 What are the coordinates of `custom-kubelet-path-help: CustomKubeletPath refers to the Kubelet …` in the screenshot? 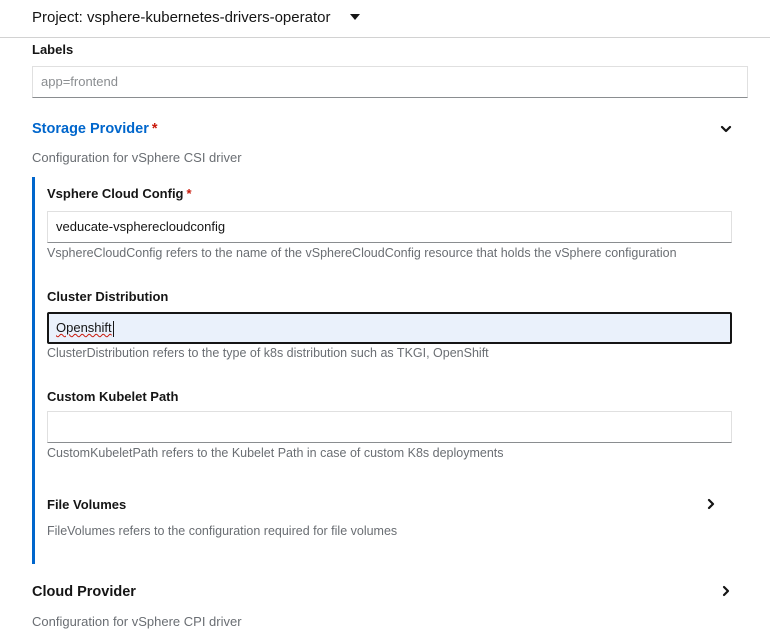 It's located at (275, 453).